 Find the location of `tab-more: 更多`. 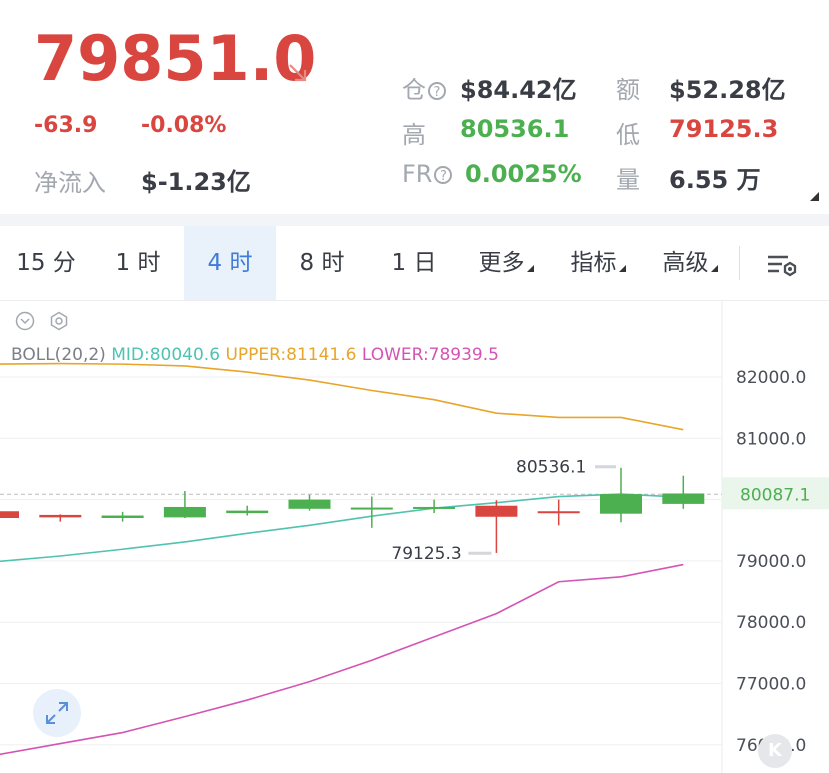

tab-more: 更多 is located at coordinates (506, 263).